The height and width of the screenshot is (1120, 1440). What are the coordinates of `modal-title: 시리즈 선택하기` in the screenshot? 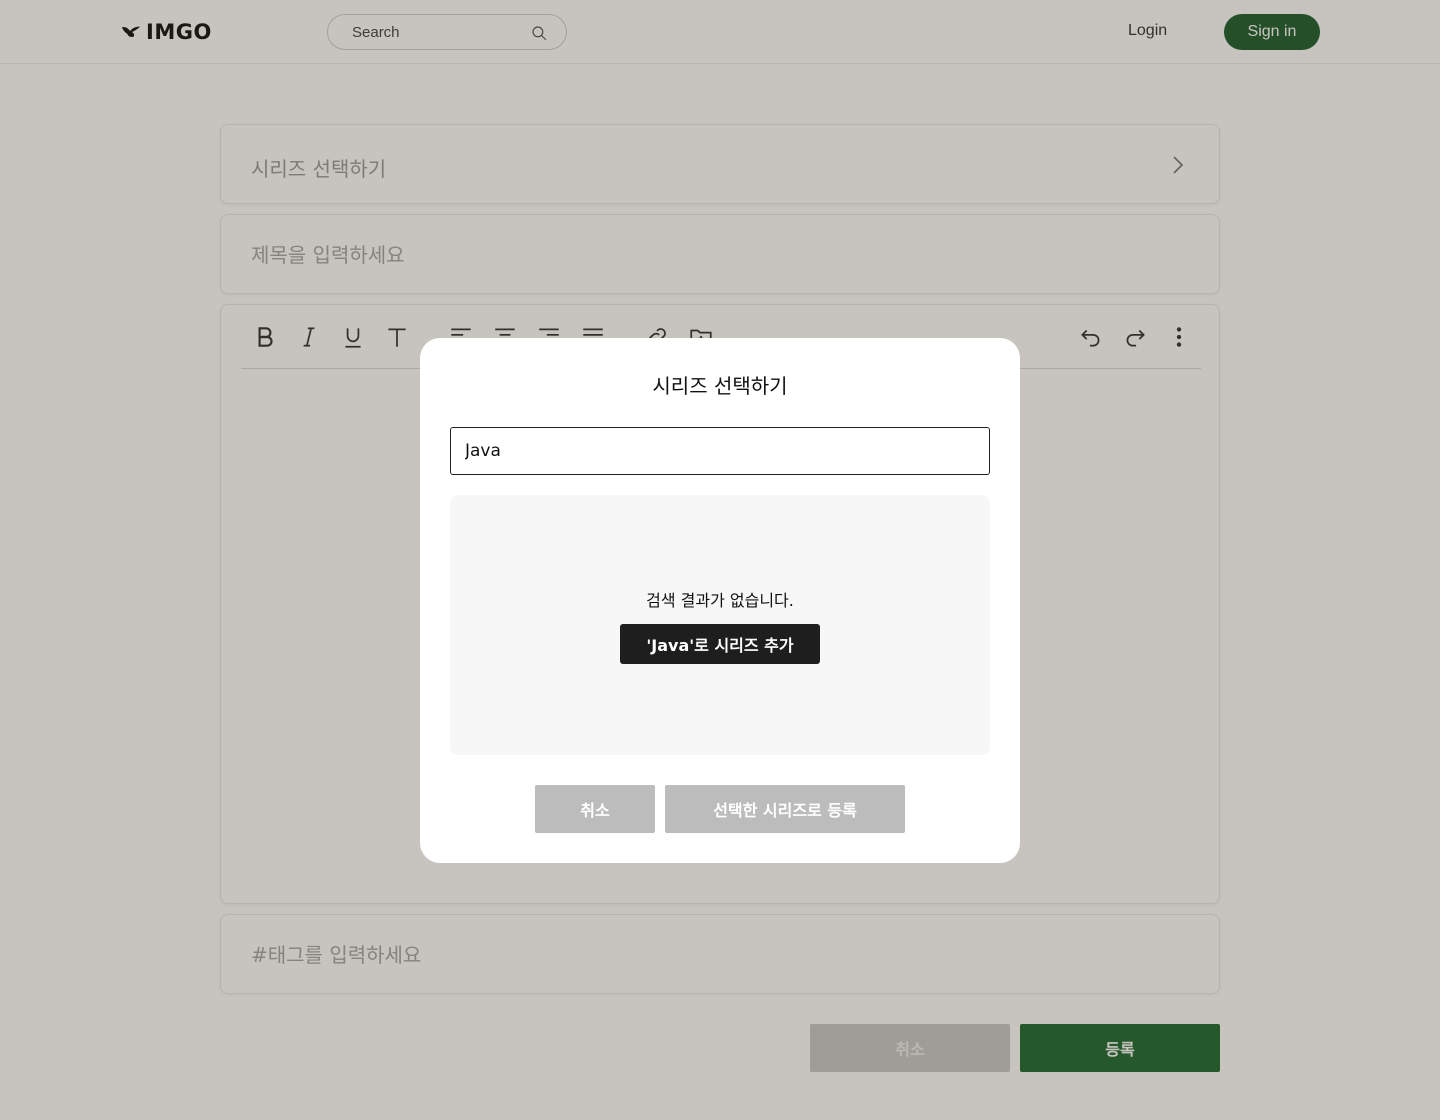 It's located at (720, 386).